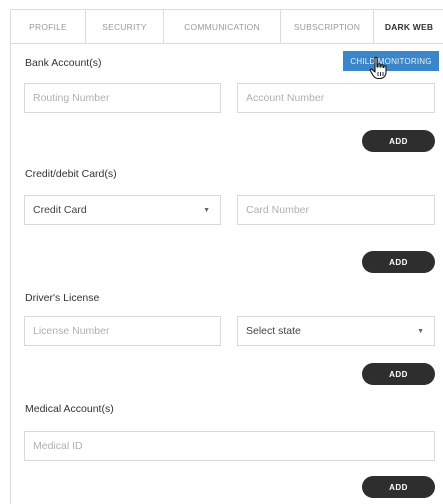 This screenshot has height=504, width=443. What do you see at coordinates (398, 262) in the screenshot?
I see `add-card-button: ADD` at bounding box center [398, 262].